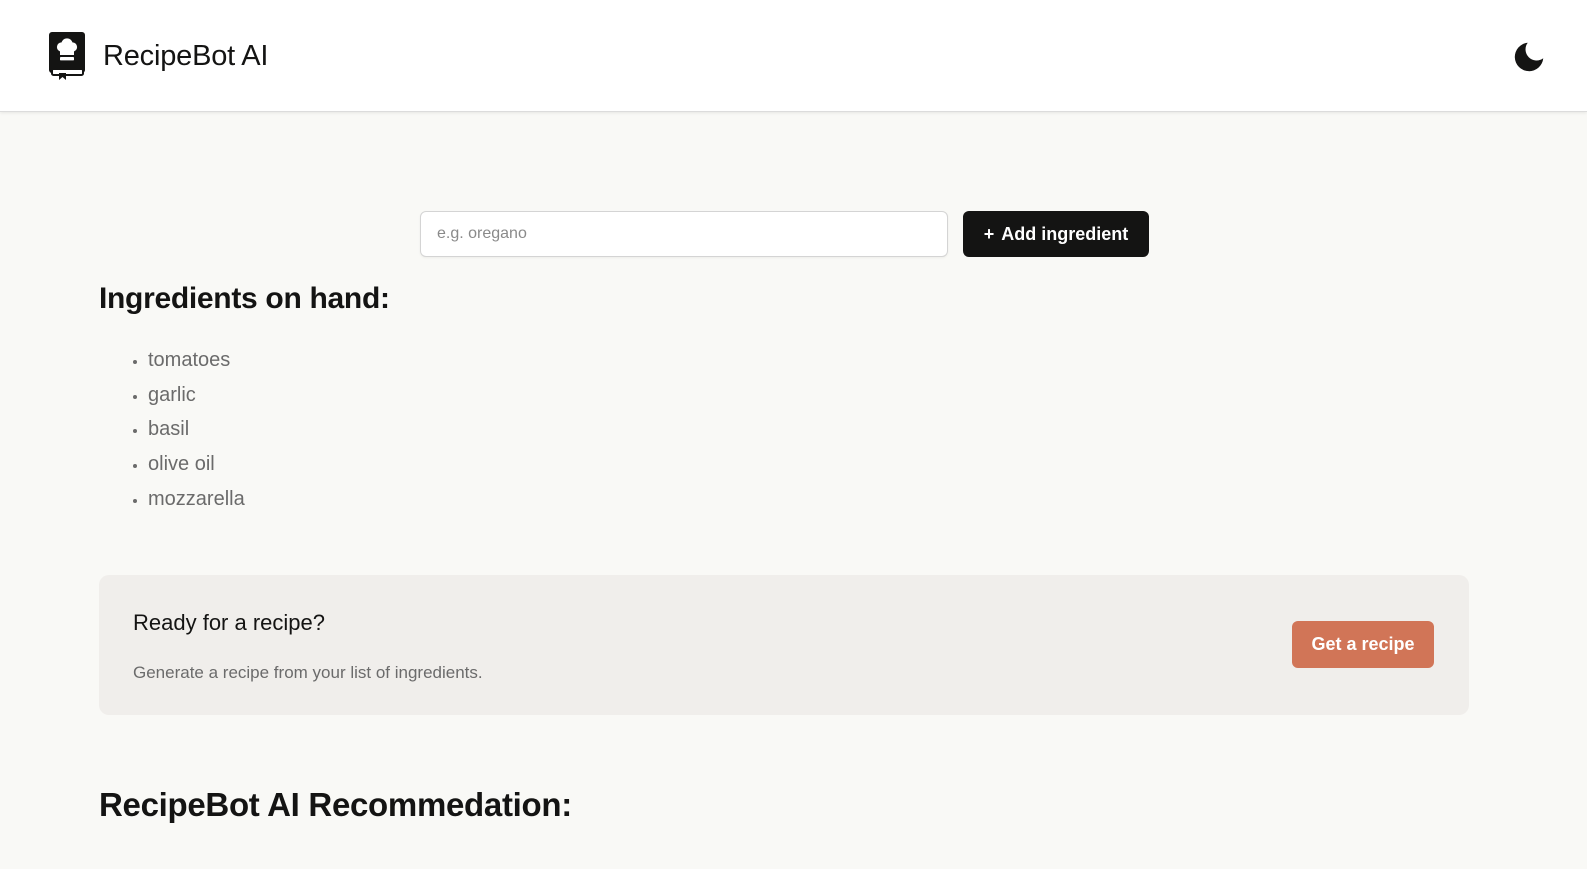 The image size is (1587, 869). I want to click on recommendation-heading: RecipeBot AI Recommedation:, so click(335, 804).